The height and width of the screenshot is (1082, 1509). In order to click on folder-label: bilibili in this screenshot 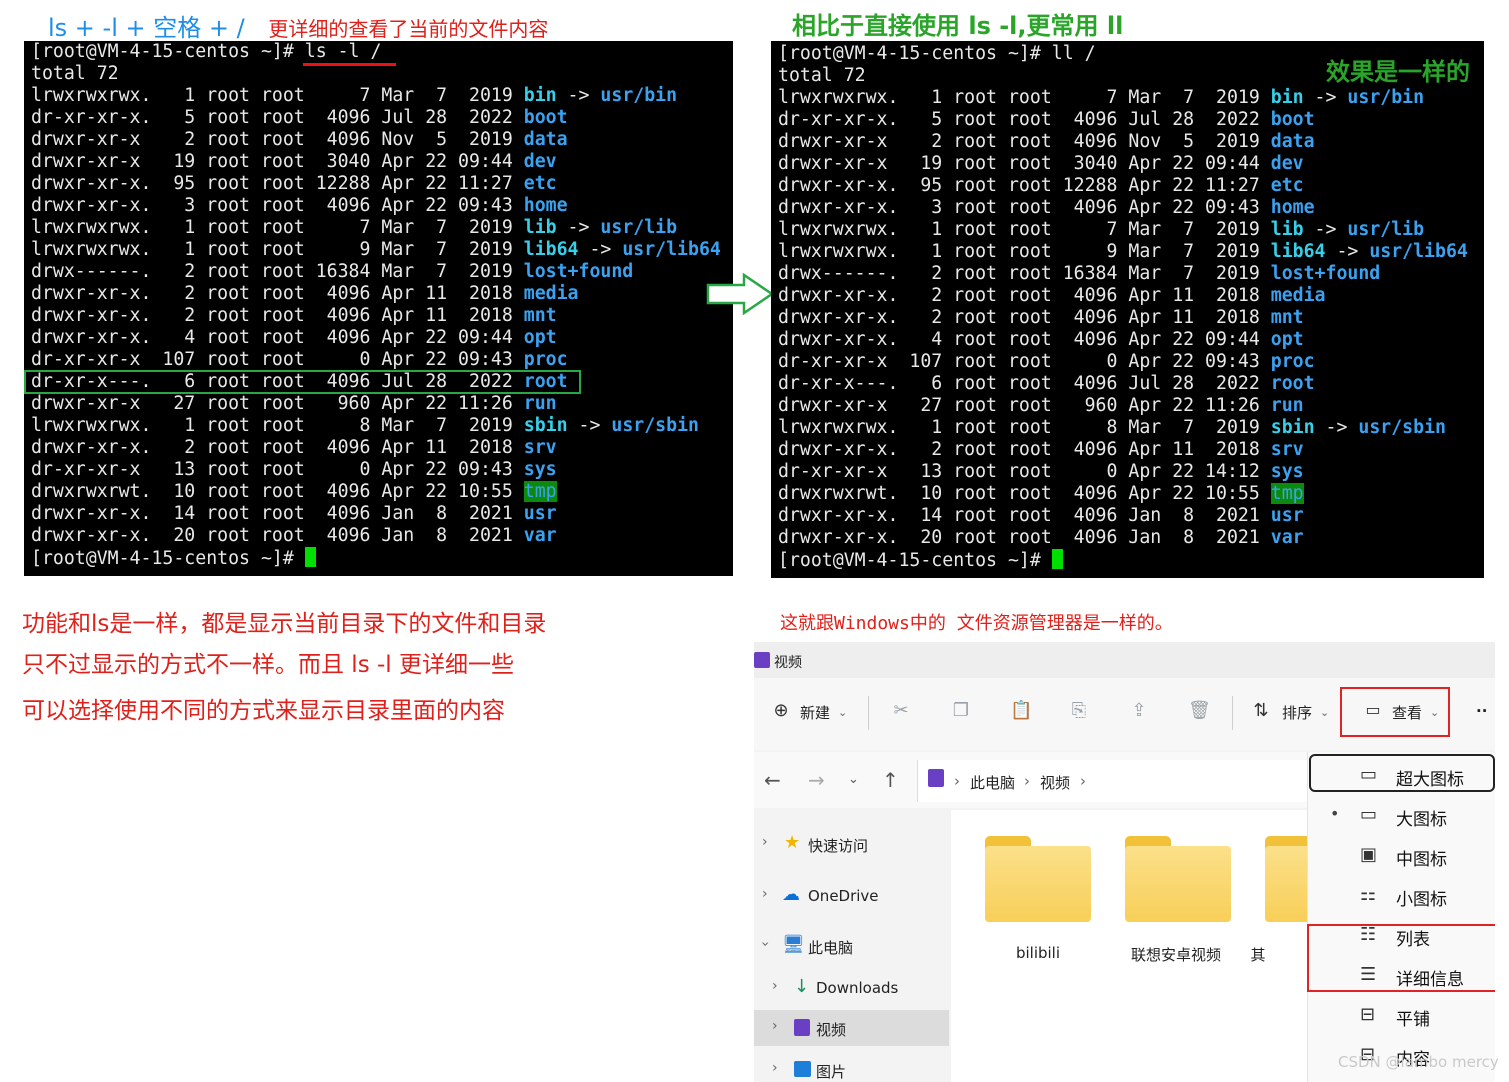, I will do `click(1038, 953)`.